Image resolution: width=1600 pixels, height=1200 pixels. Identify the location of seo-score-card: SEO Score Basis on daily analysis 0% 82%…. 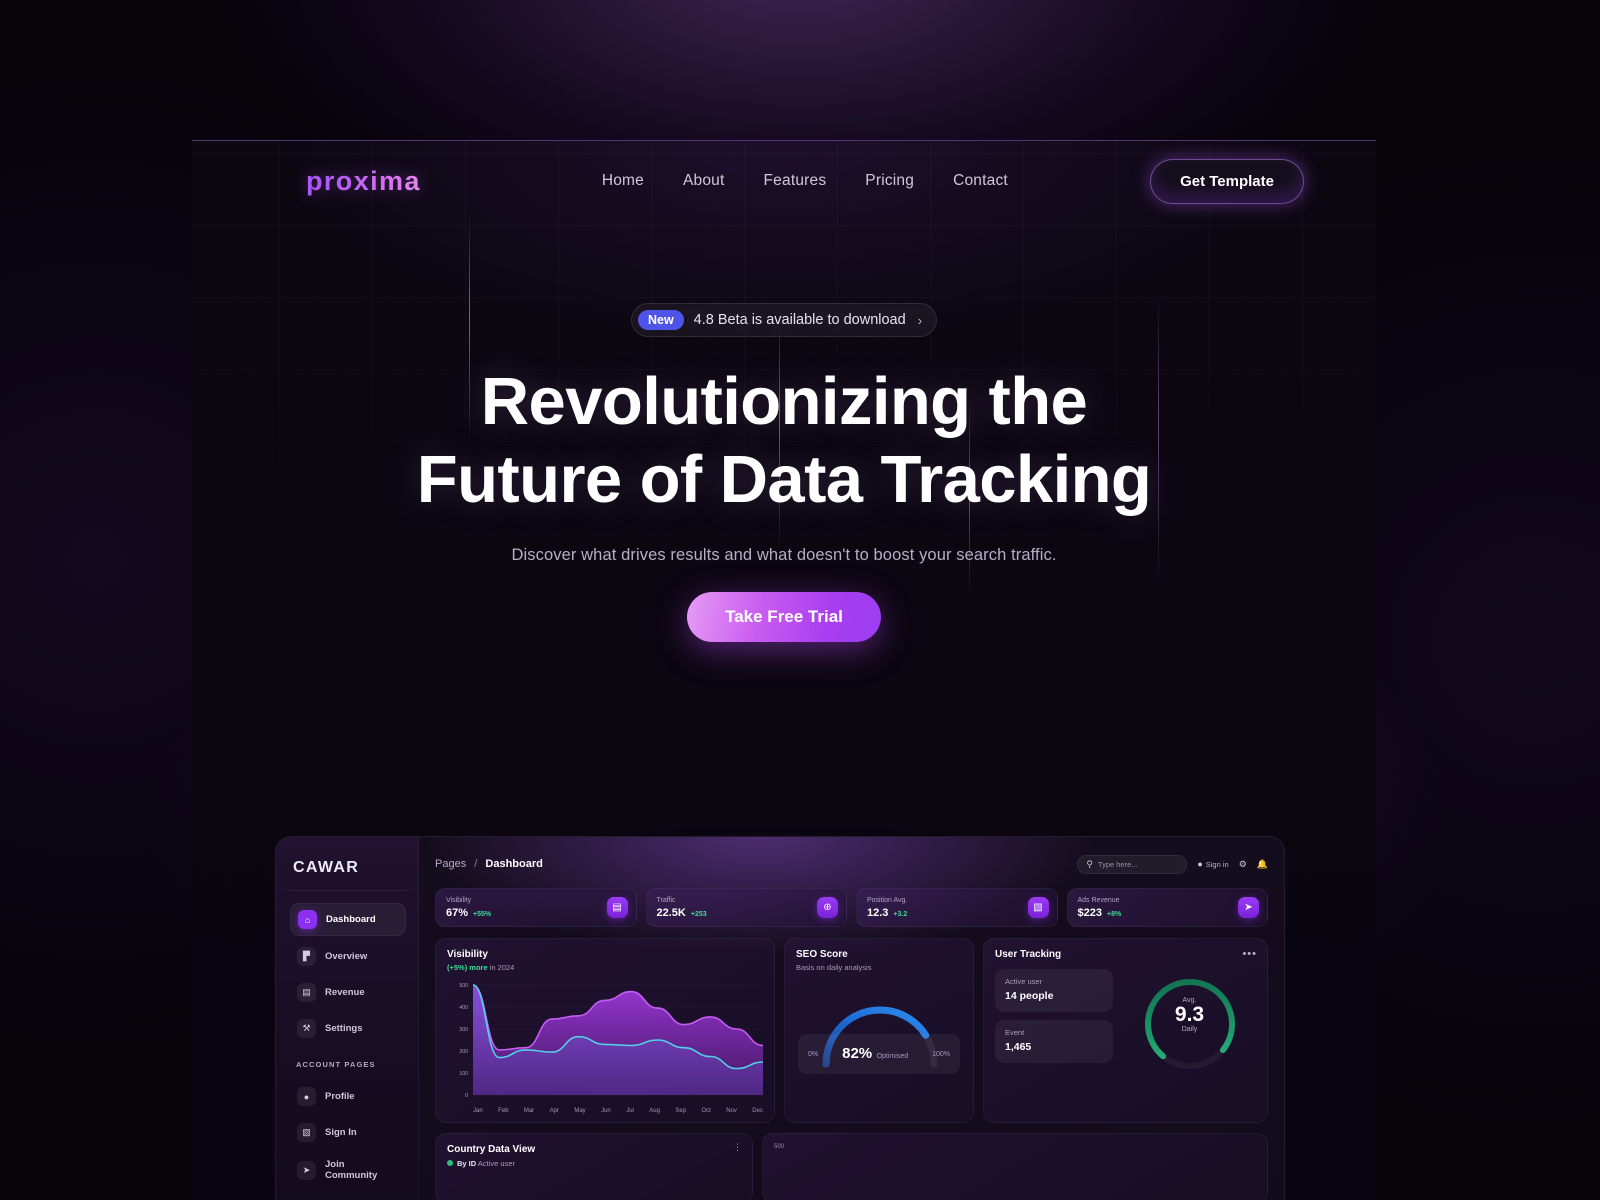
(879, 1030).